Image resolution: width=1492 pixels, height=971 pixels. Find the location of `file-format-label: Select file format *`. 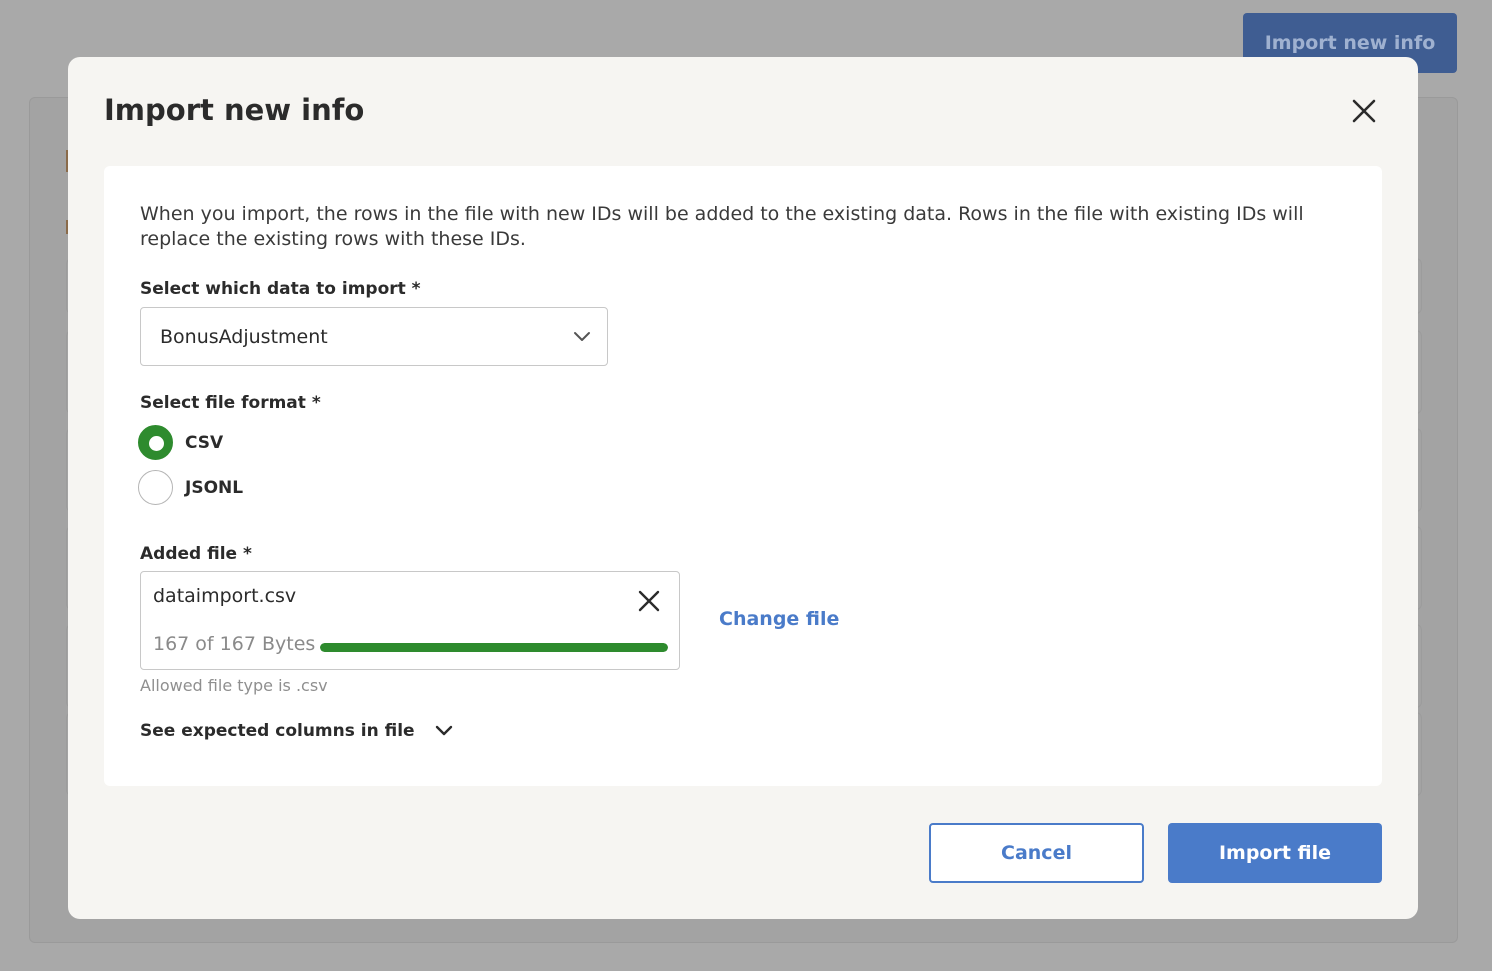

file-format-label: Select file format * is located at coordinates (230, 403).